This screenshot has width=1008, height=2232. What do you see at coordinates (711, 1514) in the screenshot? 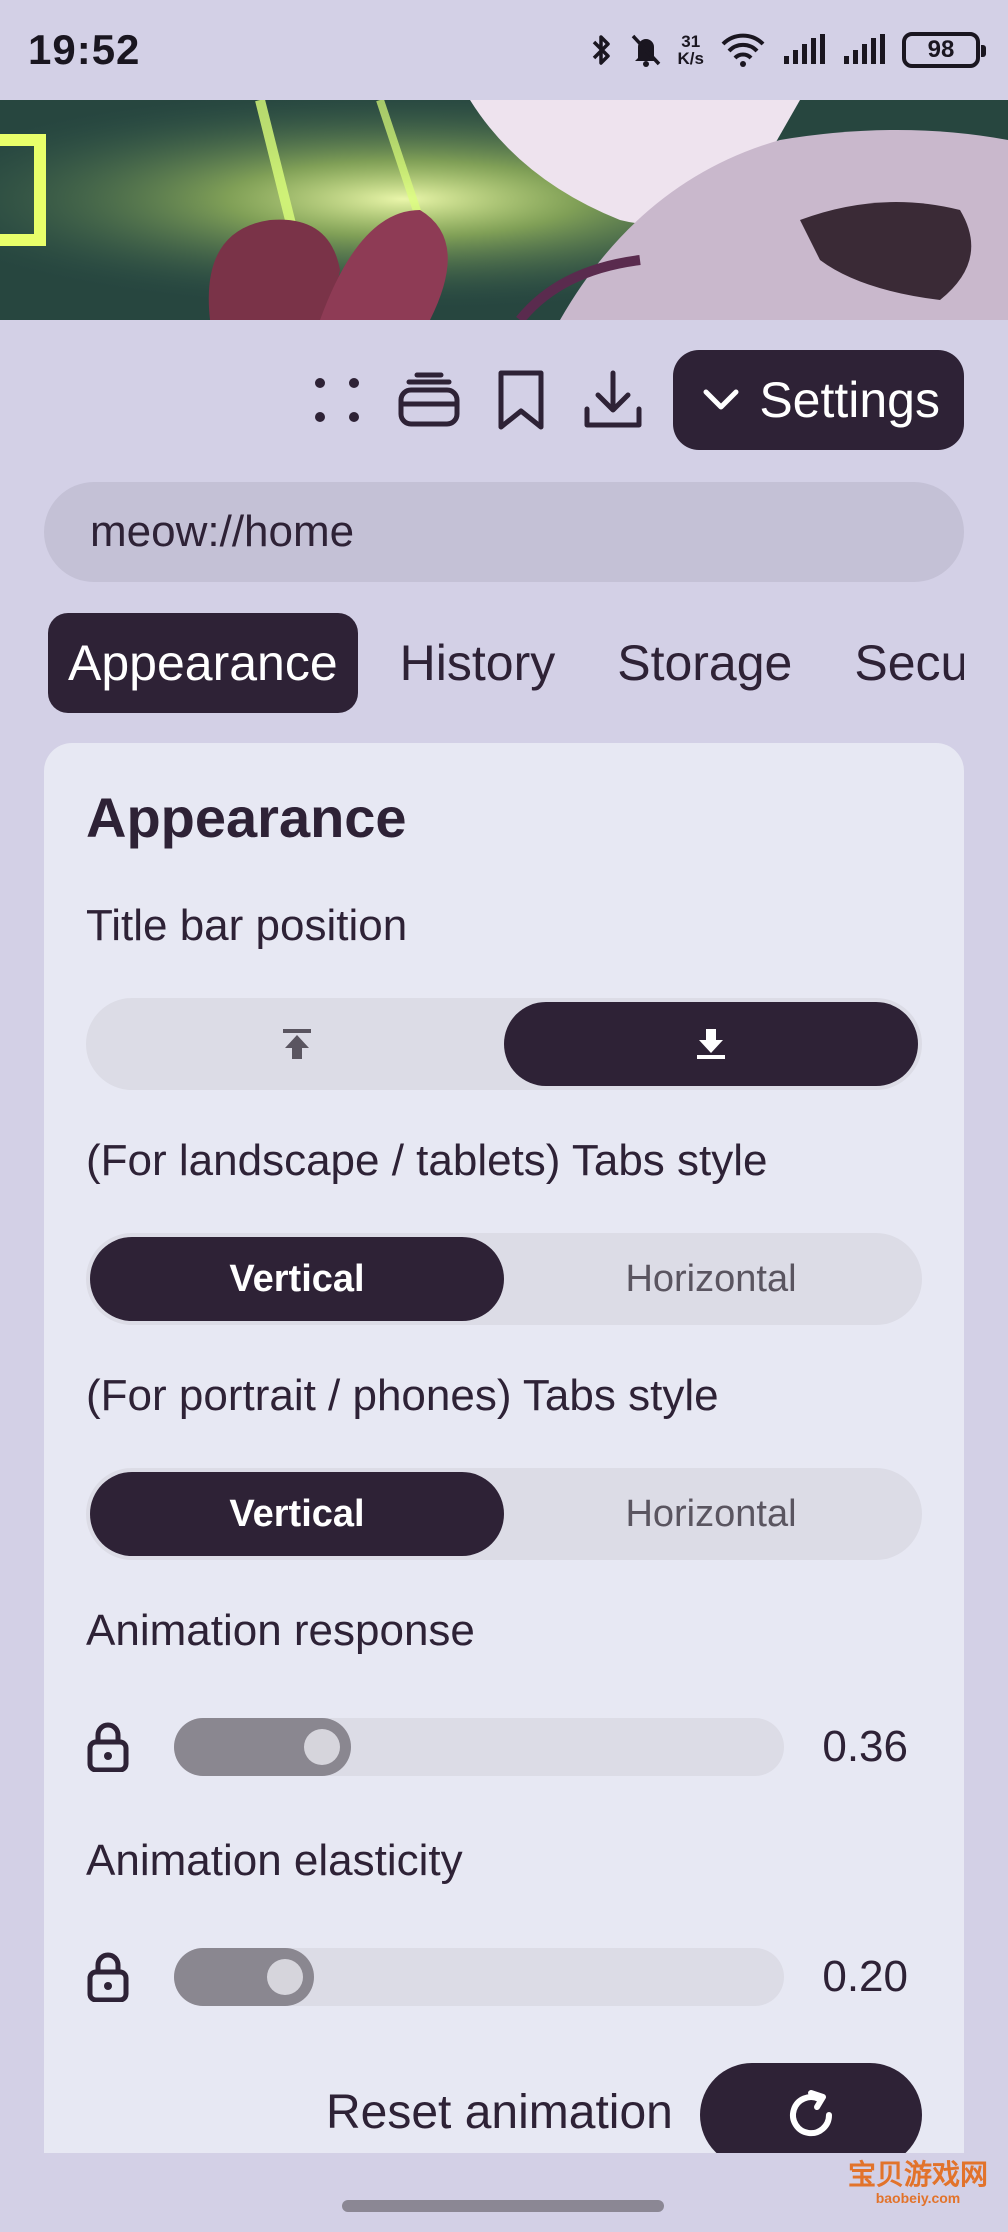
I see `portrait-horizontal-option: Horizontal` at bounding box center [711, 1514].